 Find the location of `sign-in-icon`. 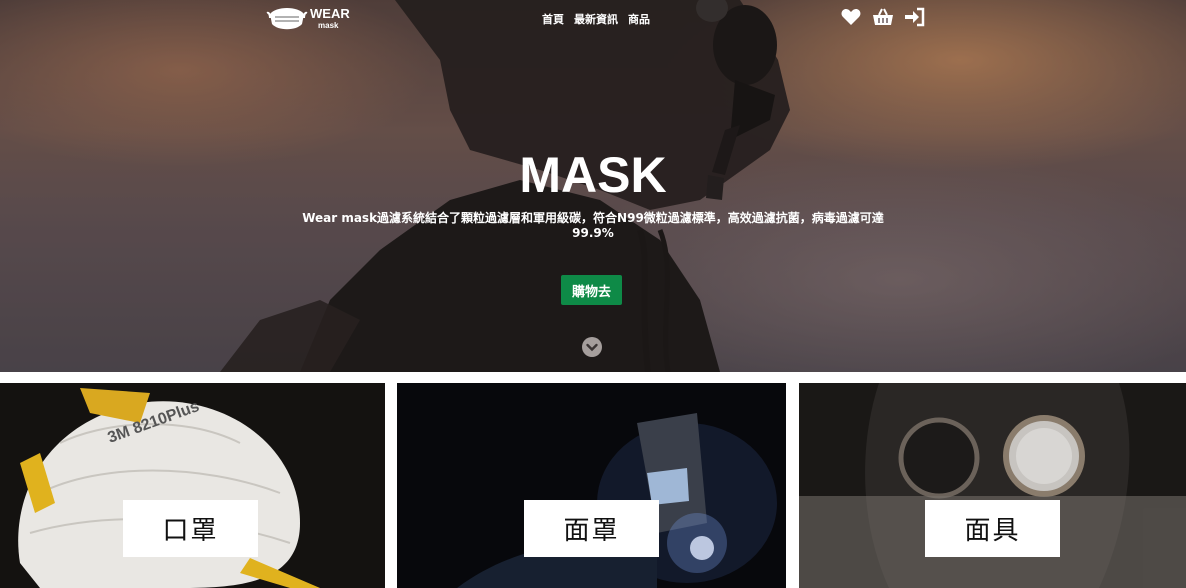

sign-in-icon is located at coordinates (915, 17).